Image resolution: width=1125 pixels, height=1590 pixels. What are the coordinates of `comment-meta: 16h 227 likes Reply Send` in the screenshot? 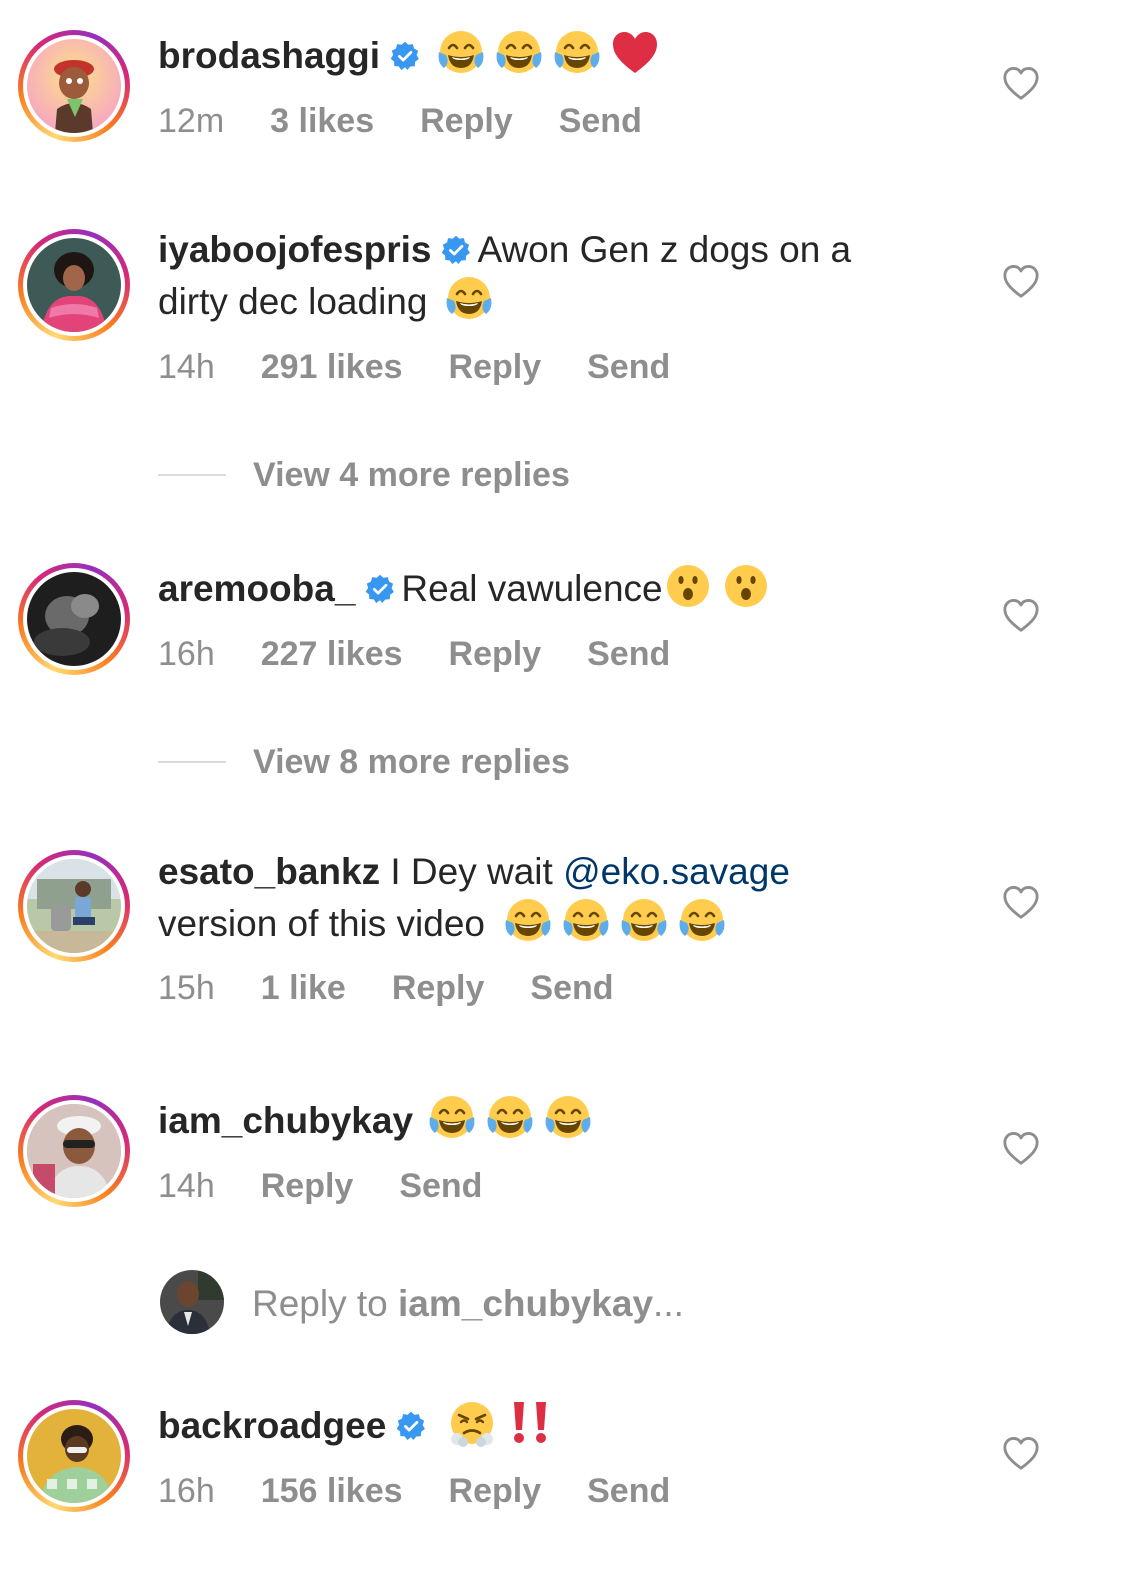 It's located at (437, 654).